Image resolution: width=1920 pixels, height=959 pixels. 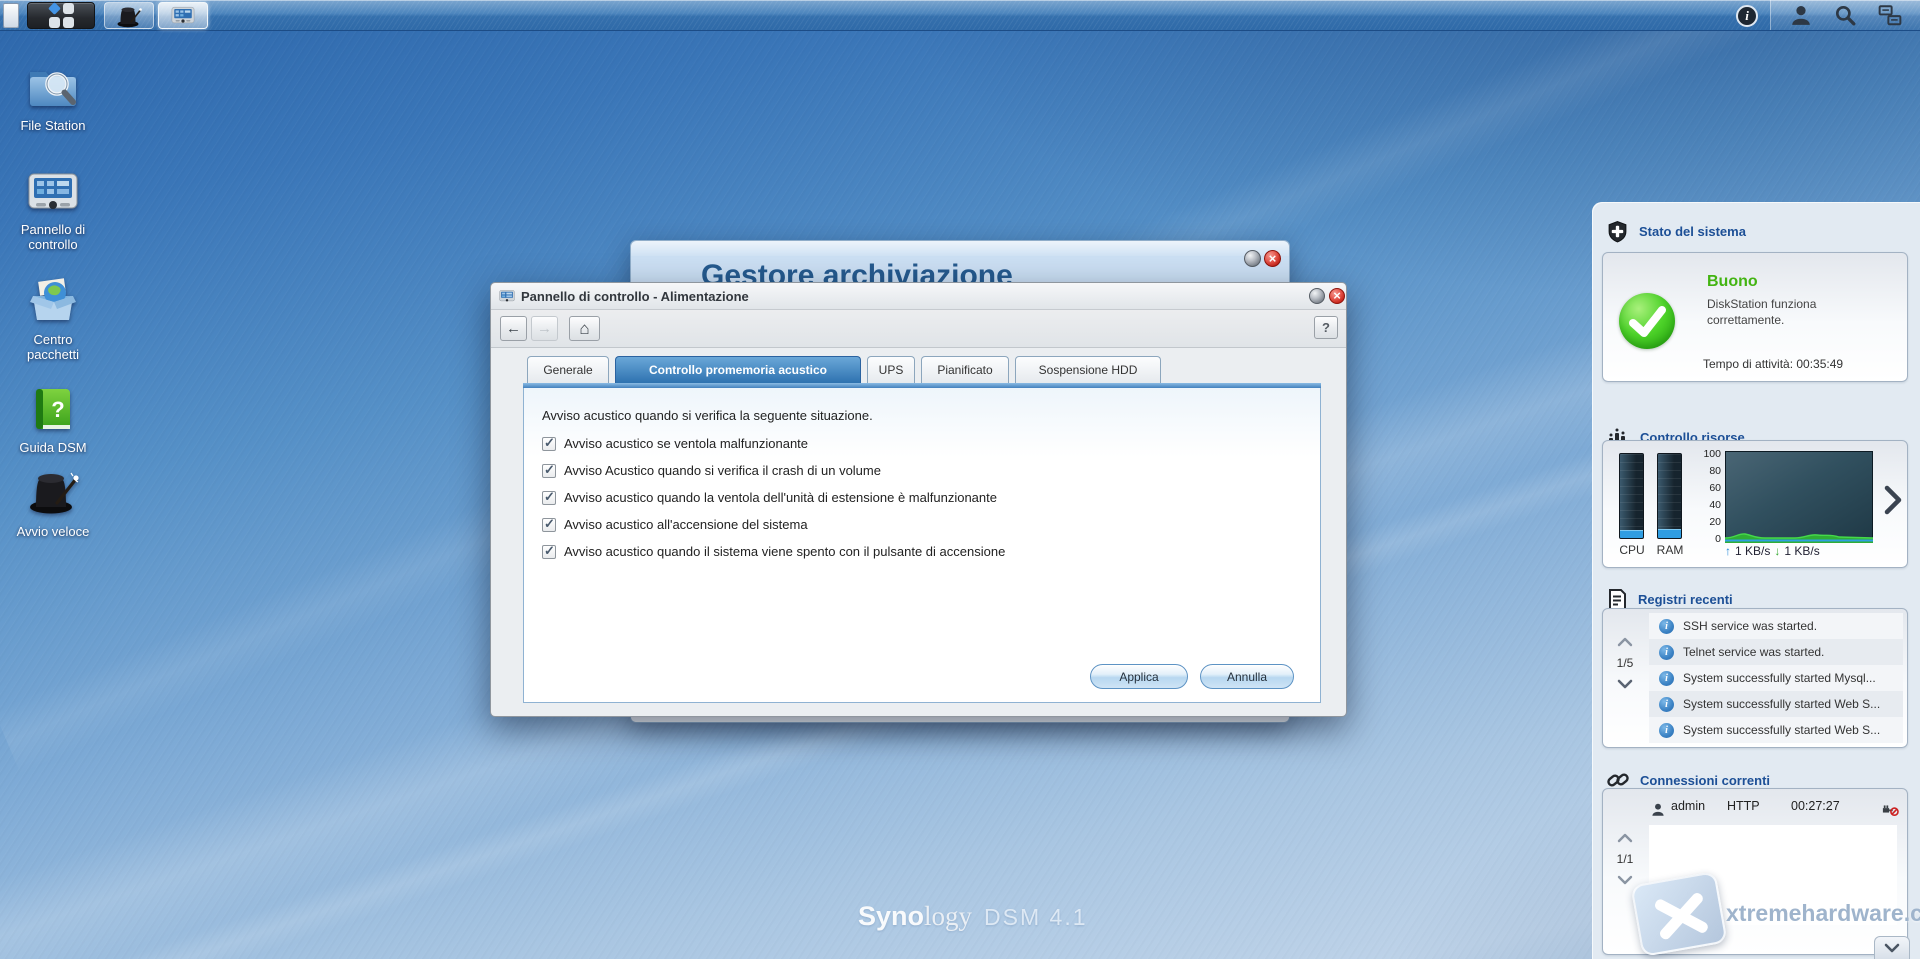 I want to click on status-ok-icon, so click(x=1647, y=321).